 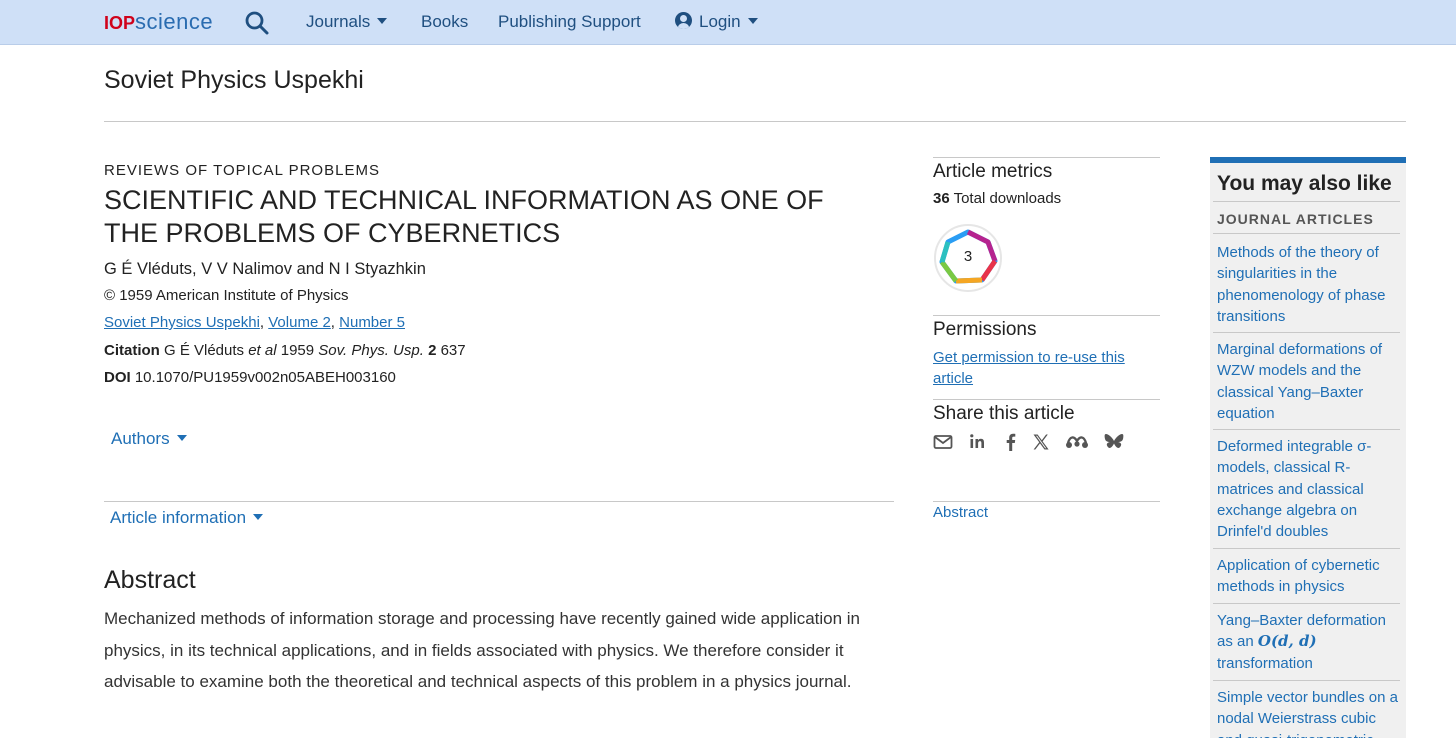 I want to click on nav-journals-label: Journals, so click(x=338, y=21).